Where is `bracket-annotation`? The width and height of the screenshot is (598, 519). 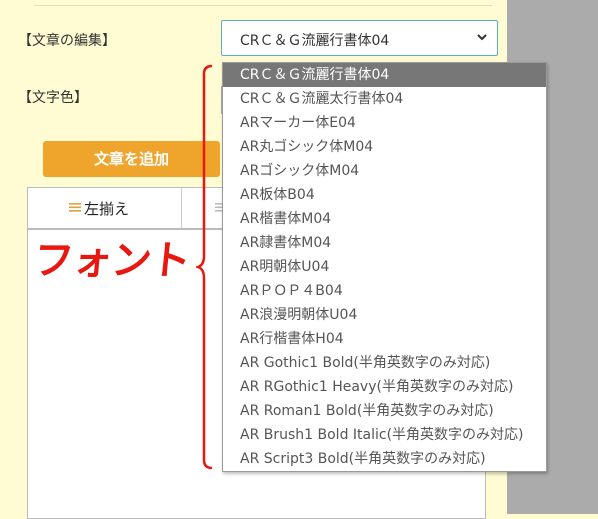 bracket-annotation is located at coordinates (204, 267).